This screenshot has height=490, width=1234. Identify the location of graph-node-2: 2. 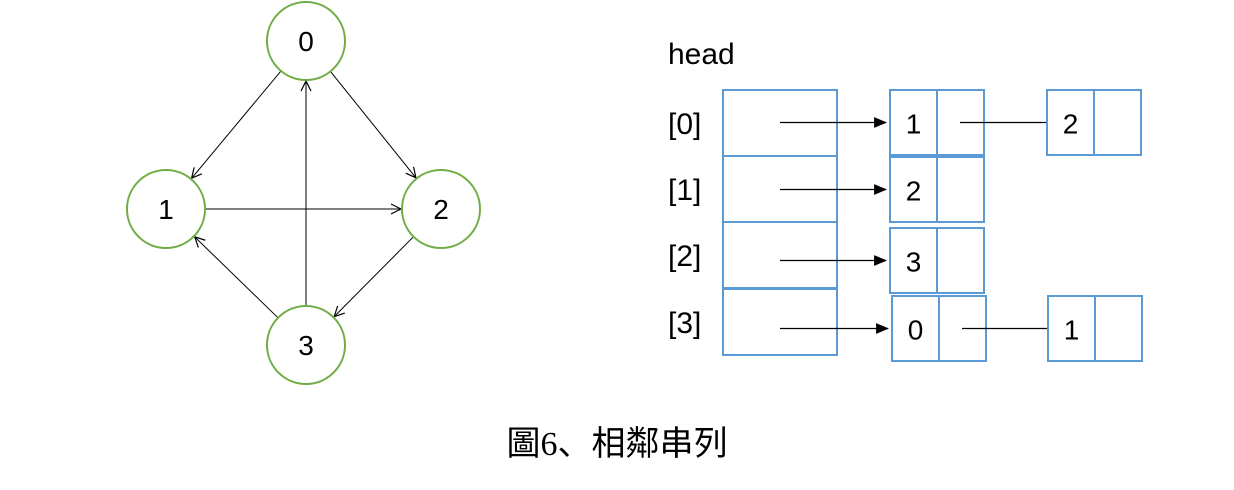
(441, 209).